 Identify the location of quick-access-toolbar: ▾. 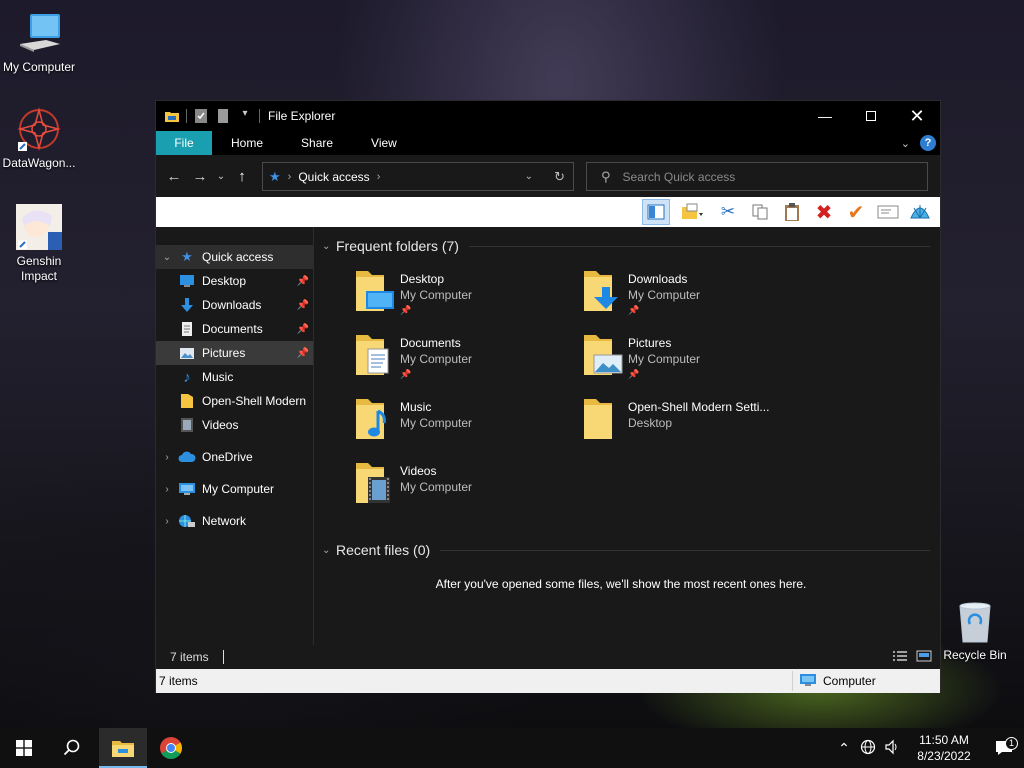
(208, 116).